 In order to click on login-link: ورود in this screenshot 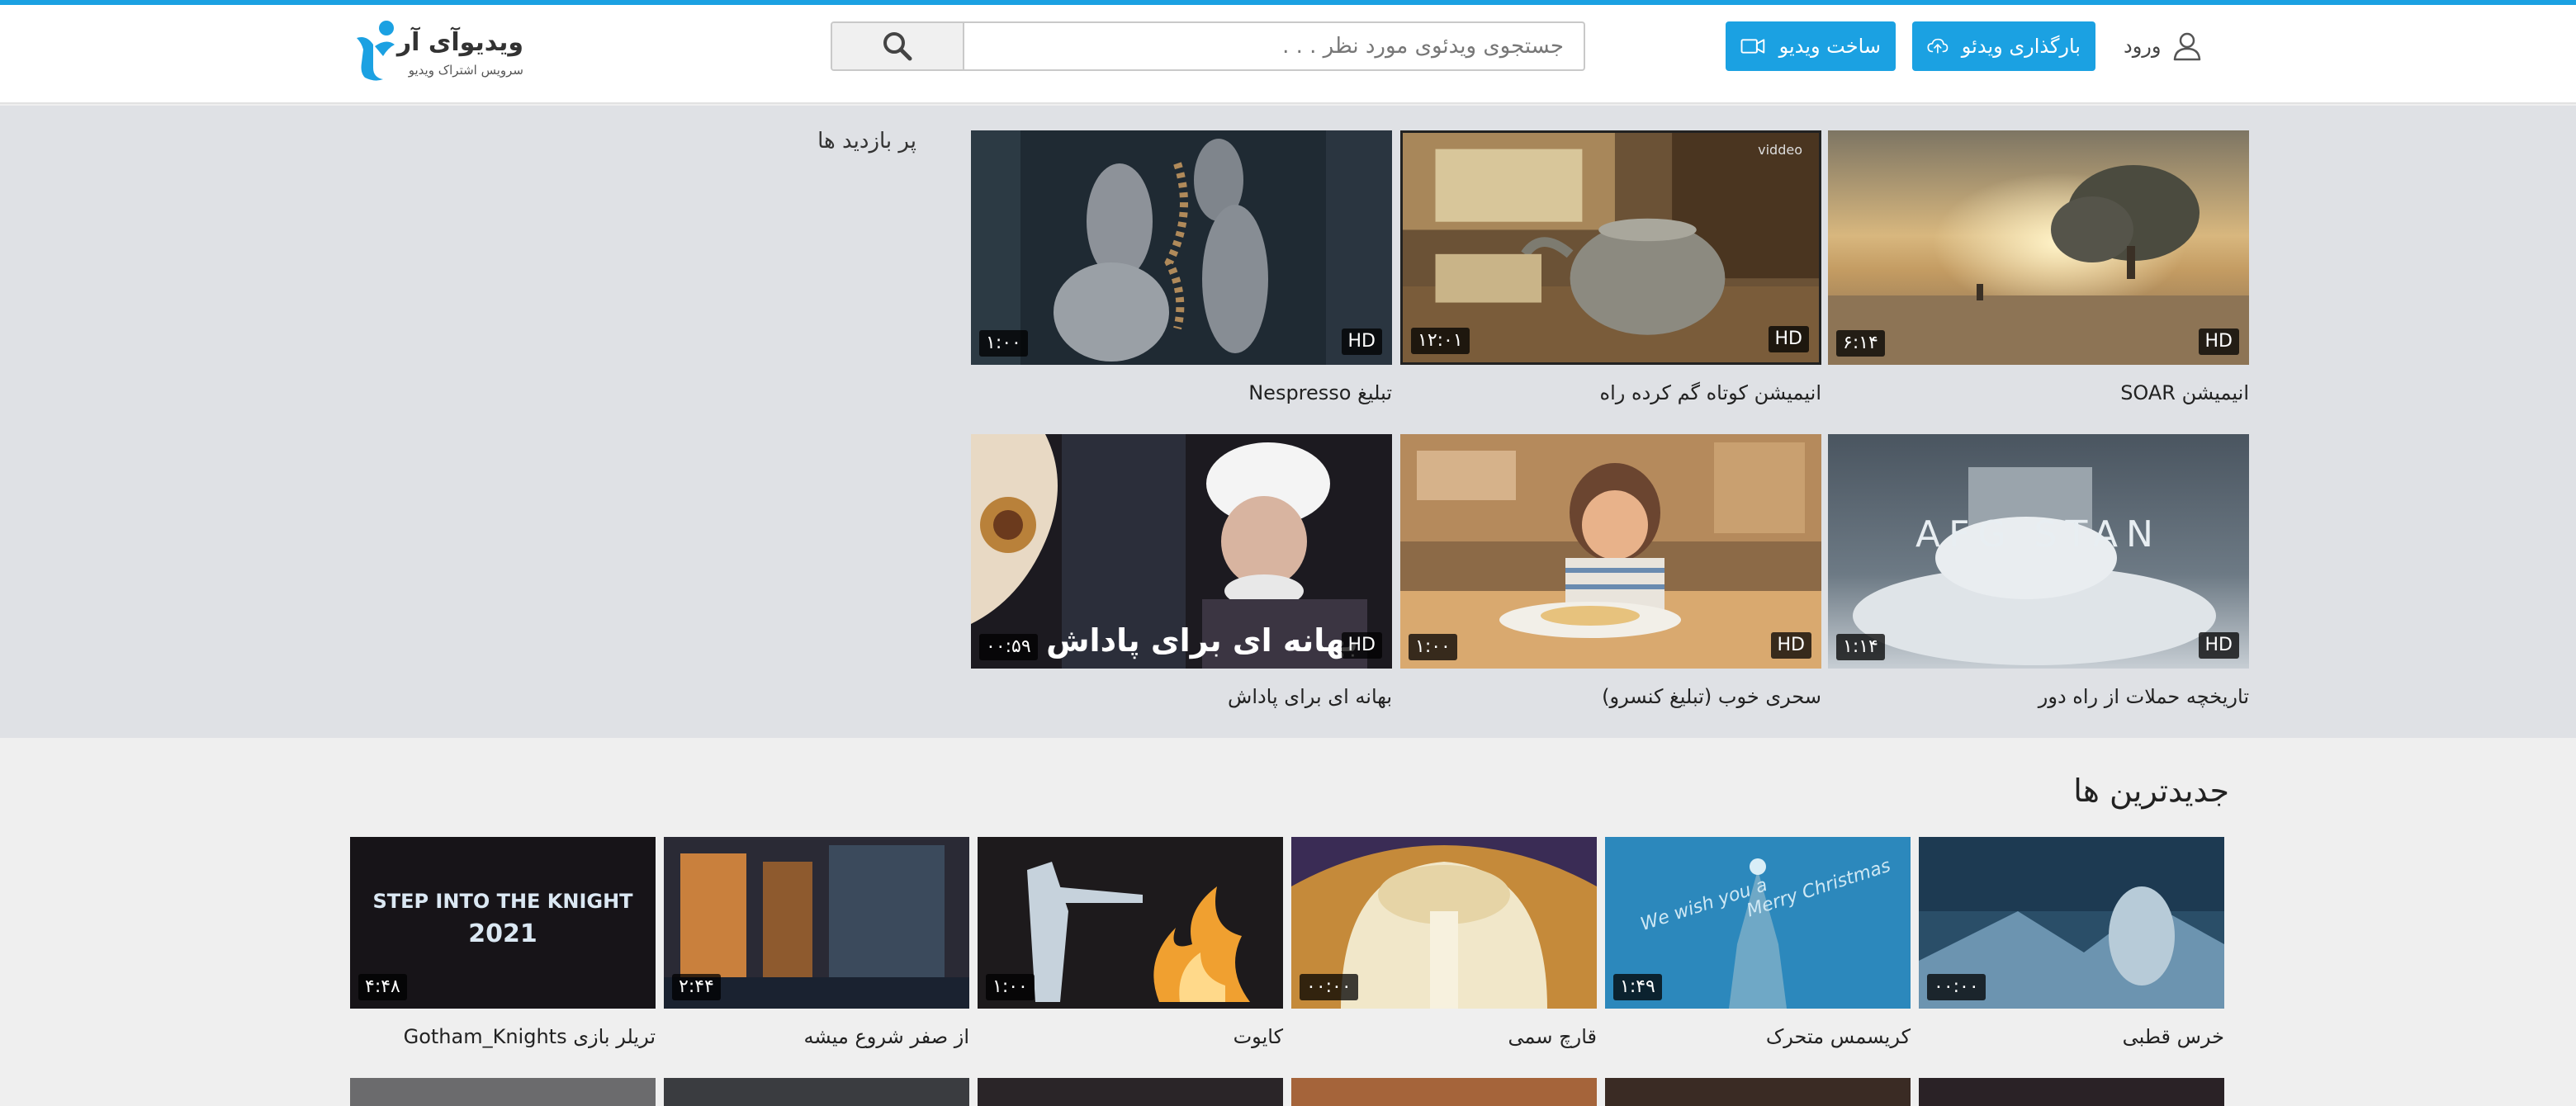, I will do `click(2163, 46)`.